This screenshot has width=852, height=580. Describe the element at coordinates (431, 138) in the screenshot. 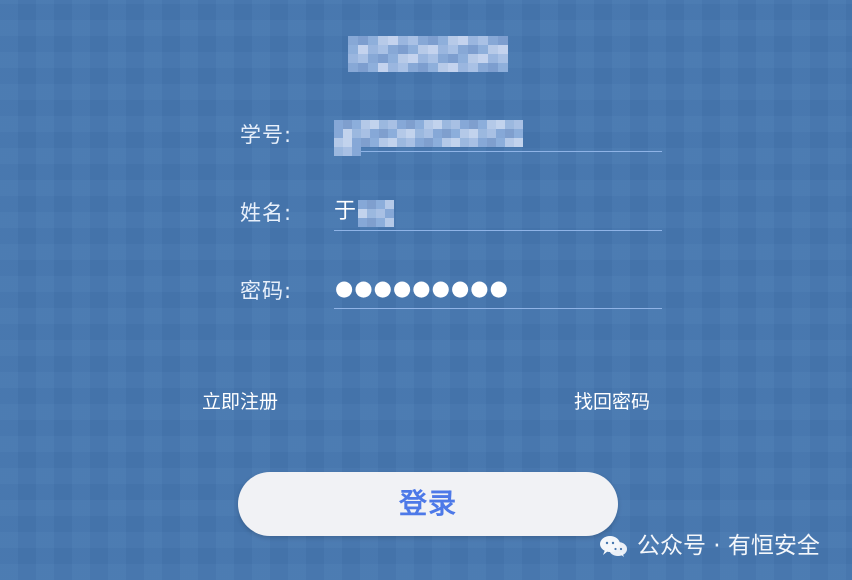

I see `redacted-student-id` at that location.